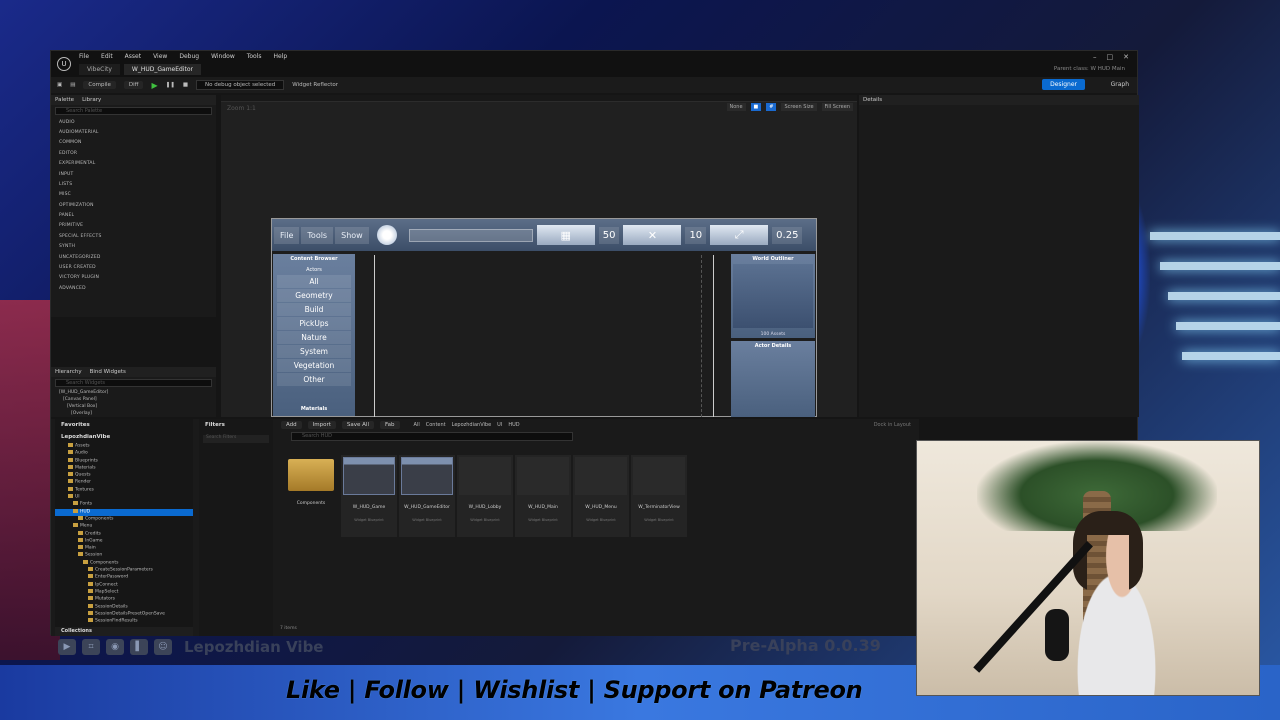 The height and width of the screenshot is (720, 1280). I want to click on menu-help: Help, so click(281, 56).